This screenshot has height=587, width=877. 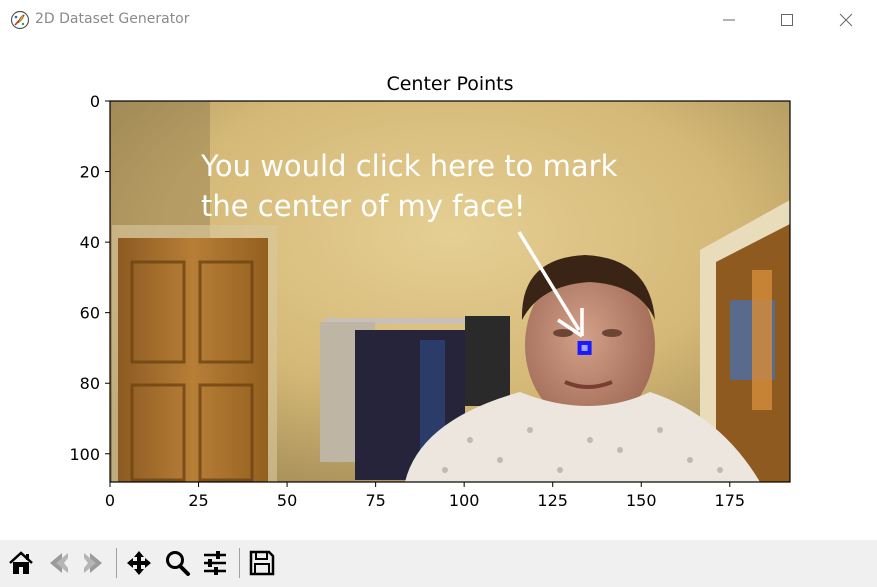 I want to click on center-point-marker-core, so click(x=584, y=347).